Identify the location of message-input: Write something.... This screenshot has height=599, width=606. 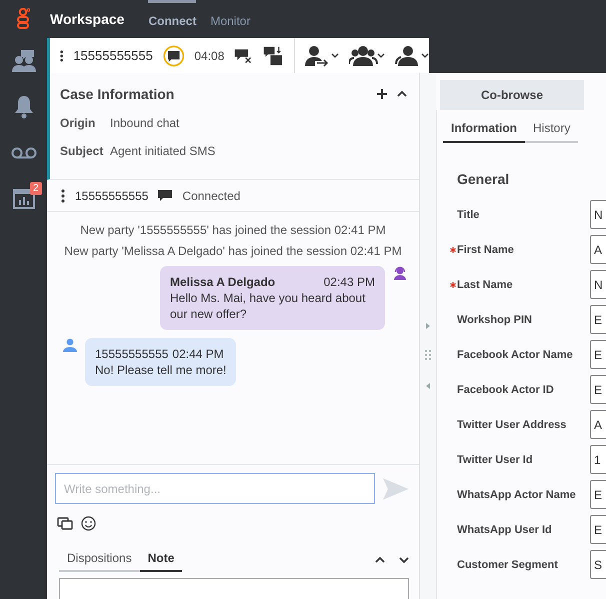
(215, 488).